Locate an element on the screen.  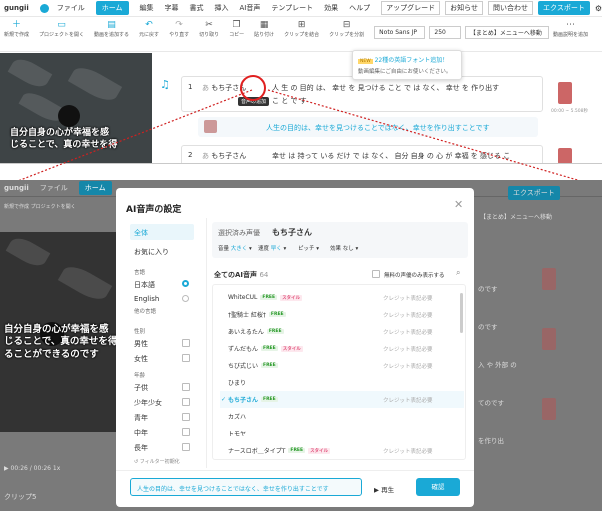
search-icon: ⌕ is located at coordinates (458, 273).